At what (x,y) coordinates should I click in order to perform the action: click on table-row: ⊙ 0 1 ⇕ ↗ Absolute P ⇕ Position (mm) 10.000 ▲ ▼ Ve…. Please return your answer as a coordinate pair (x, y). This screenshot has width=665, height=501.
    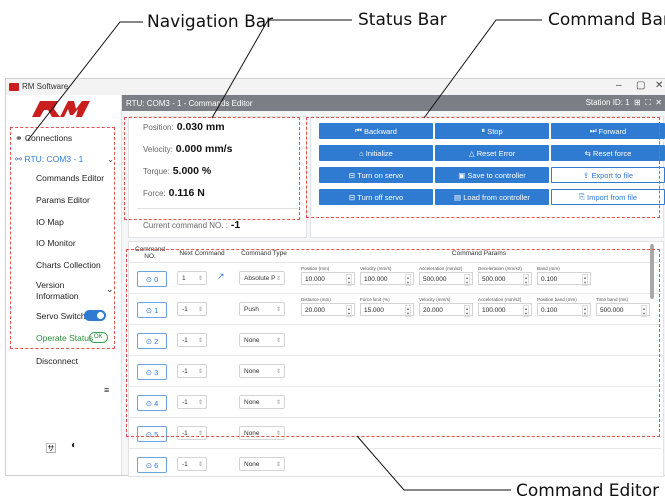
    Looking at the image, I should click on (395, 278).